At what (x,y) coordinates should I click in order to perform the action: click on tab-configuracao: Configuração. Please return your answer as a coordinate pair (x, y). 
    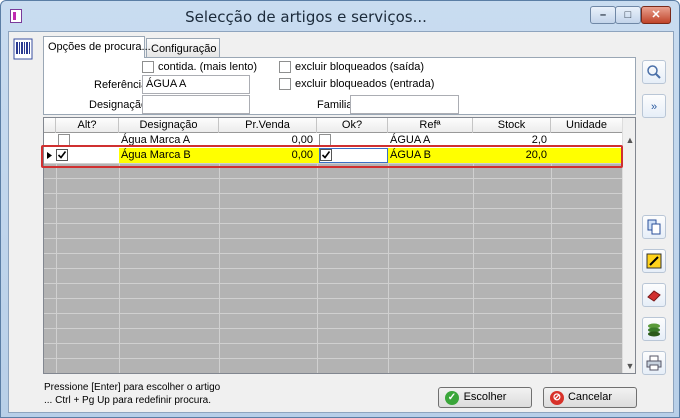
    Looking at the image, I should click on (183, 48).